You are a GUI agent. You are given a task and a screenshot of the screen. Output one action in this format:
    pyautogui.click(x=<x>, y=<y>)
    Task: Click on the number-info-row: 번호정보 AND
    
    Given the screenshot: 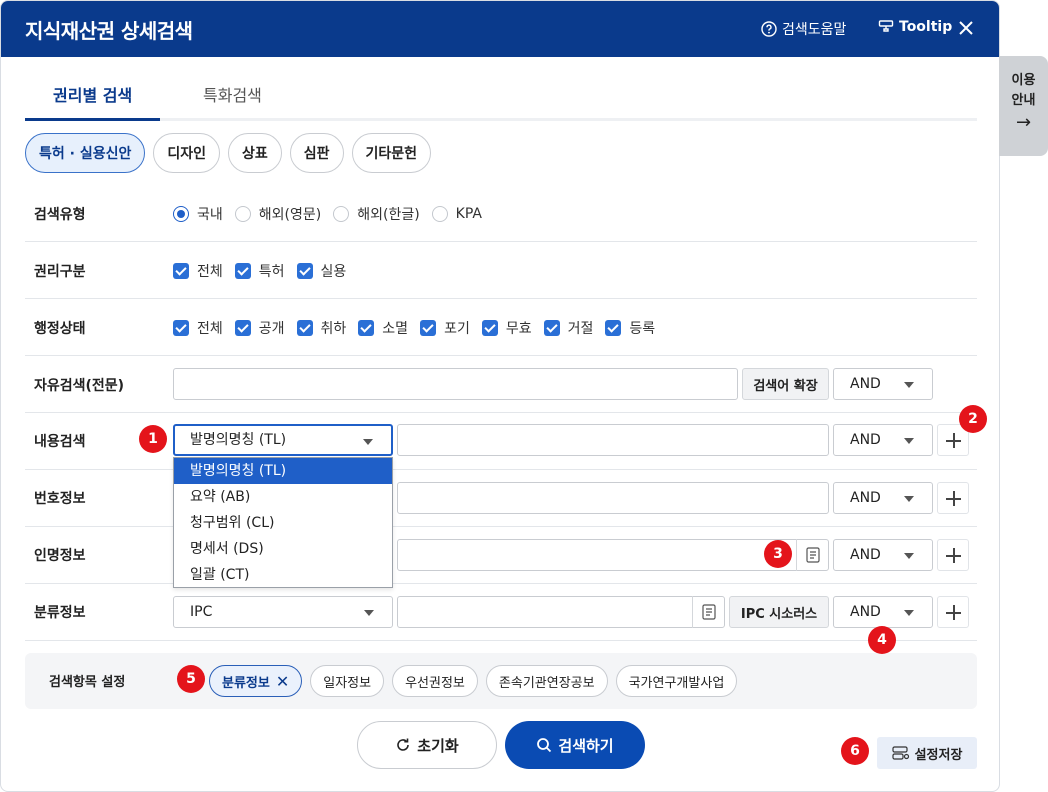 What is the action you would take?
    pyautogui.click(x=501, y=498)
    